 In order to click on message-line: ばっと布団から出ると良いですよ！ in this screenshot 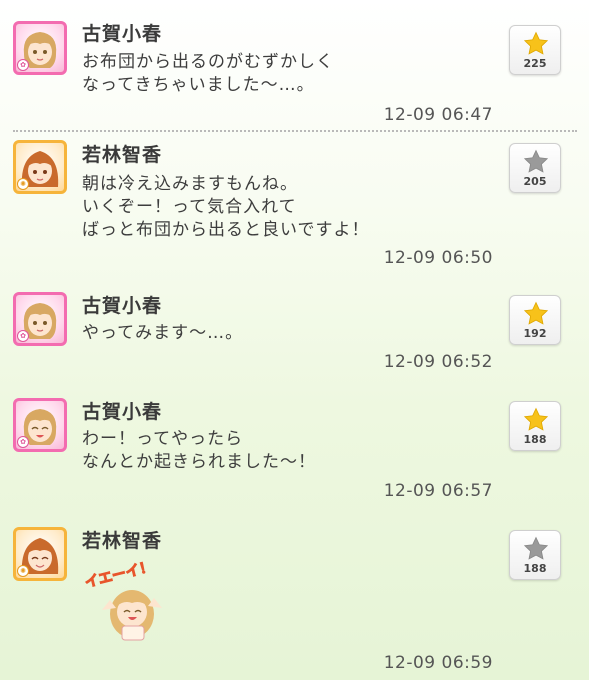, I will do `click(226, 230)`.